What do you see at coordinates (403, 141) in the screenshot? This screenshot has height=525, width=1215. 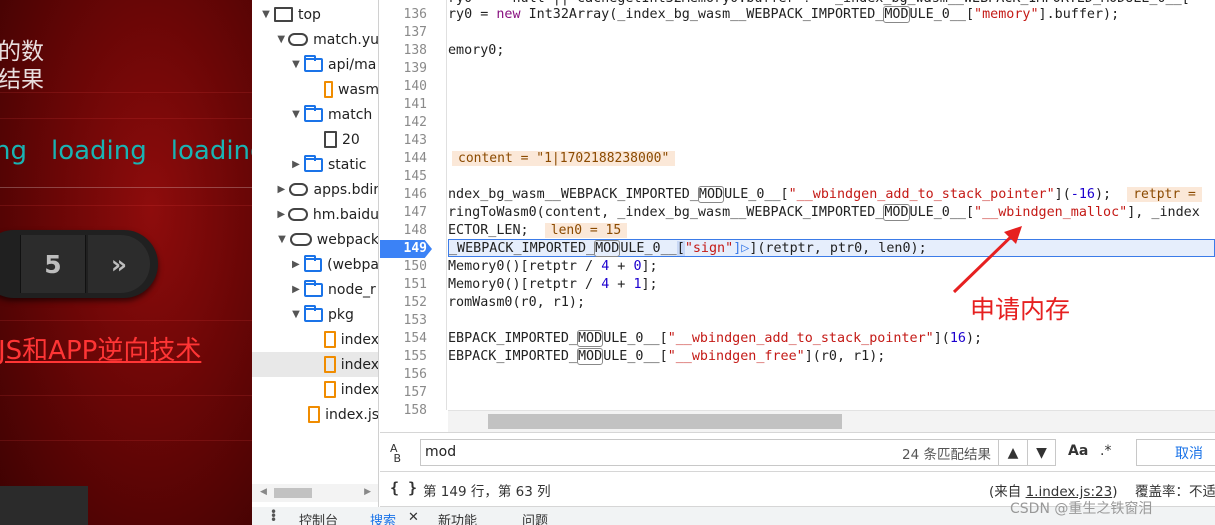 I see `line-number: 143` at bounding box center [403, 141].